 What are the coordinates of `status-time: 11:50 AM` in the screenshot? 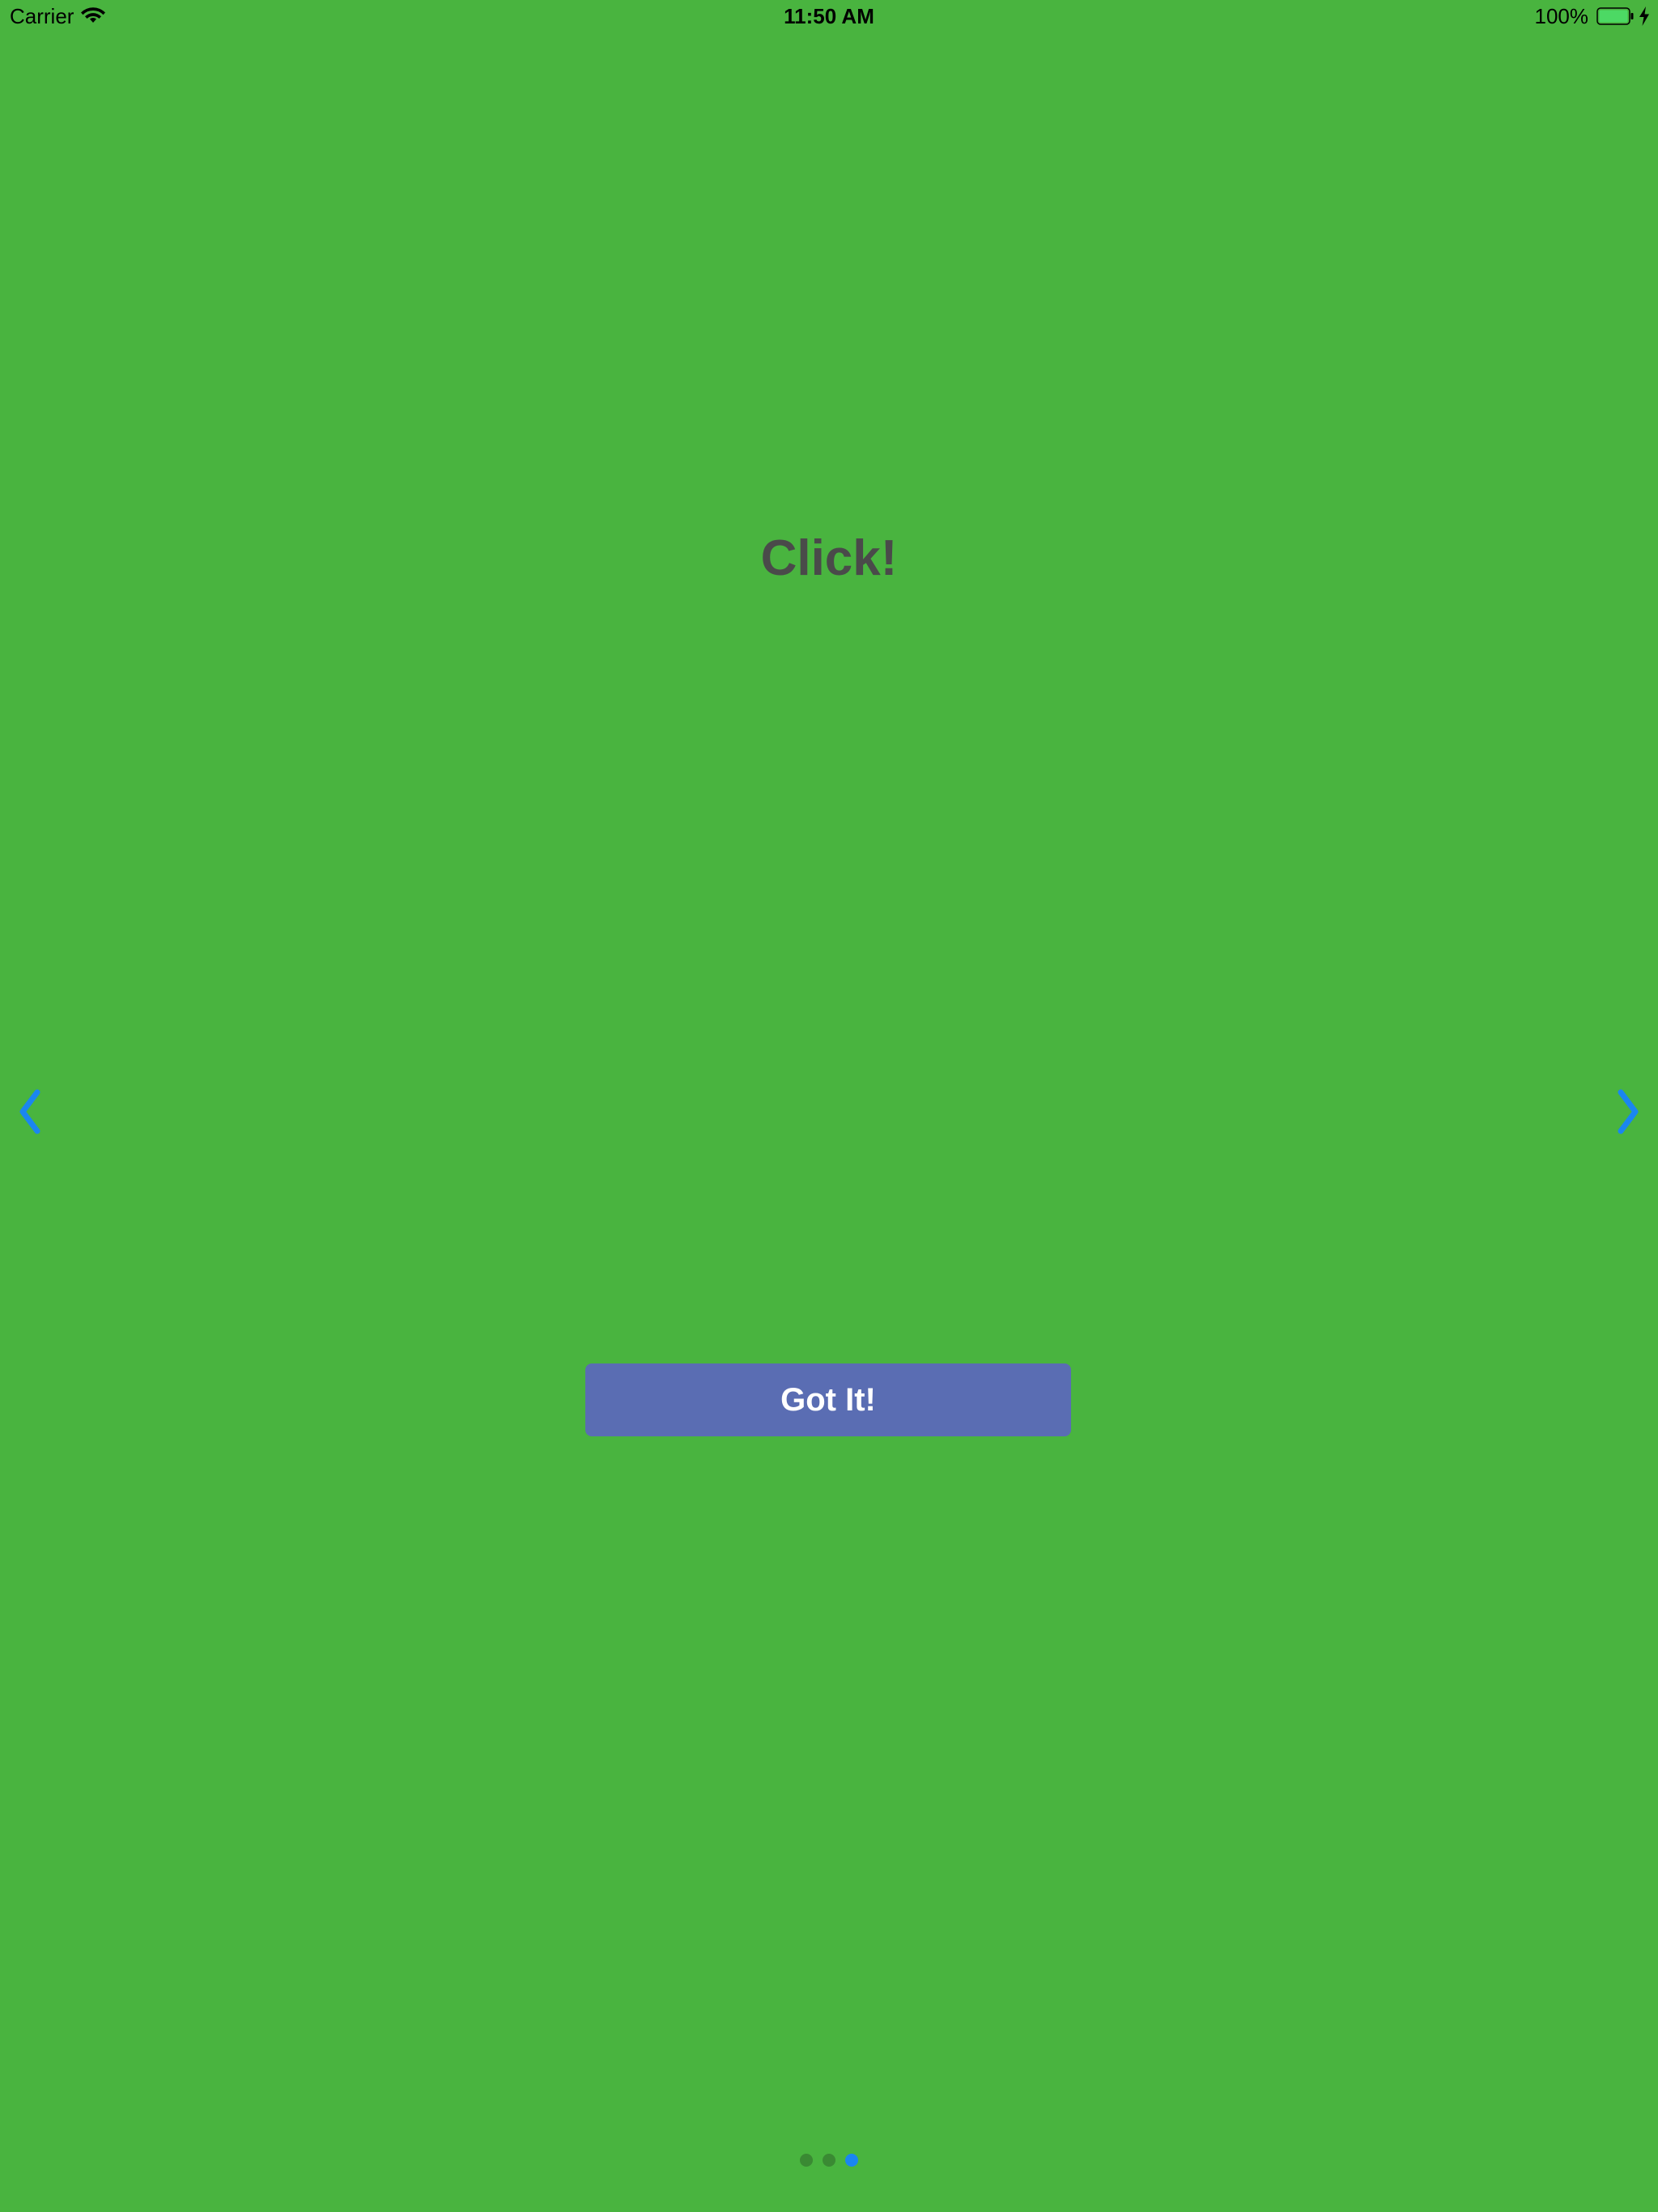 It's located at (829, 16).